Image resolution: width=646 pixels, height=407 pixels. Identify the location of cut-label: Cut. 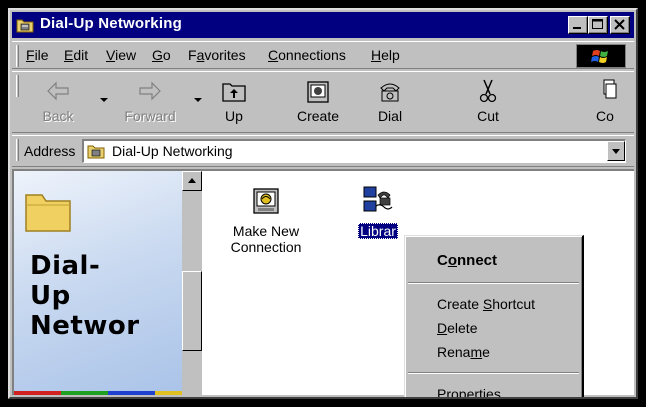
(488, 116).